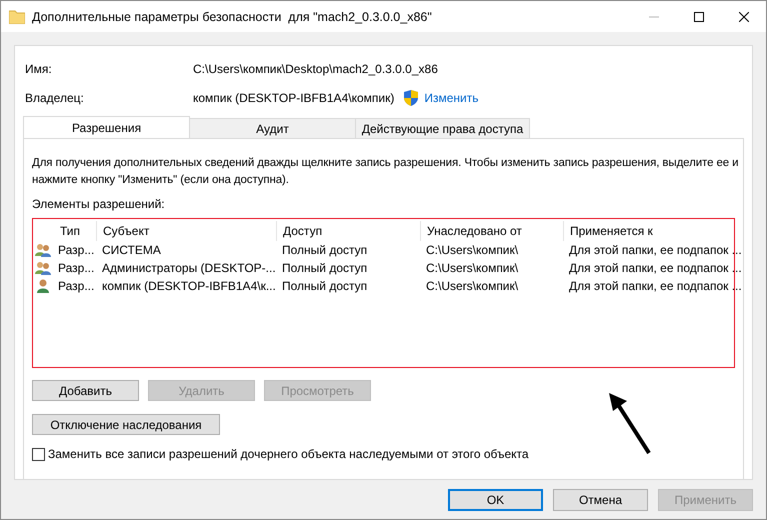 The width and height of the screenshot is (767, 520). What do you see at coordinates (186, 231) in the screenshot?
I see `column-header: Субъект` at bounding box center [186, 231].